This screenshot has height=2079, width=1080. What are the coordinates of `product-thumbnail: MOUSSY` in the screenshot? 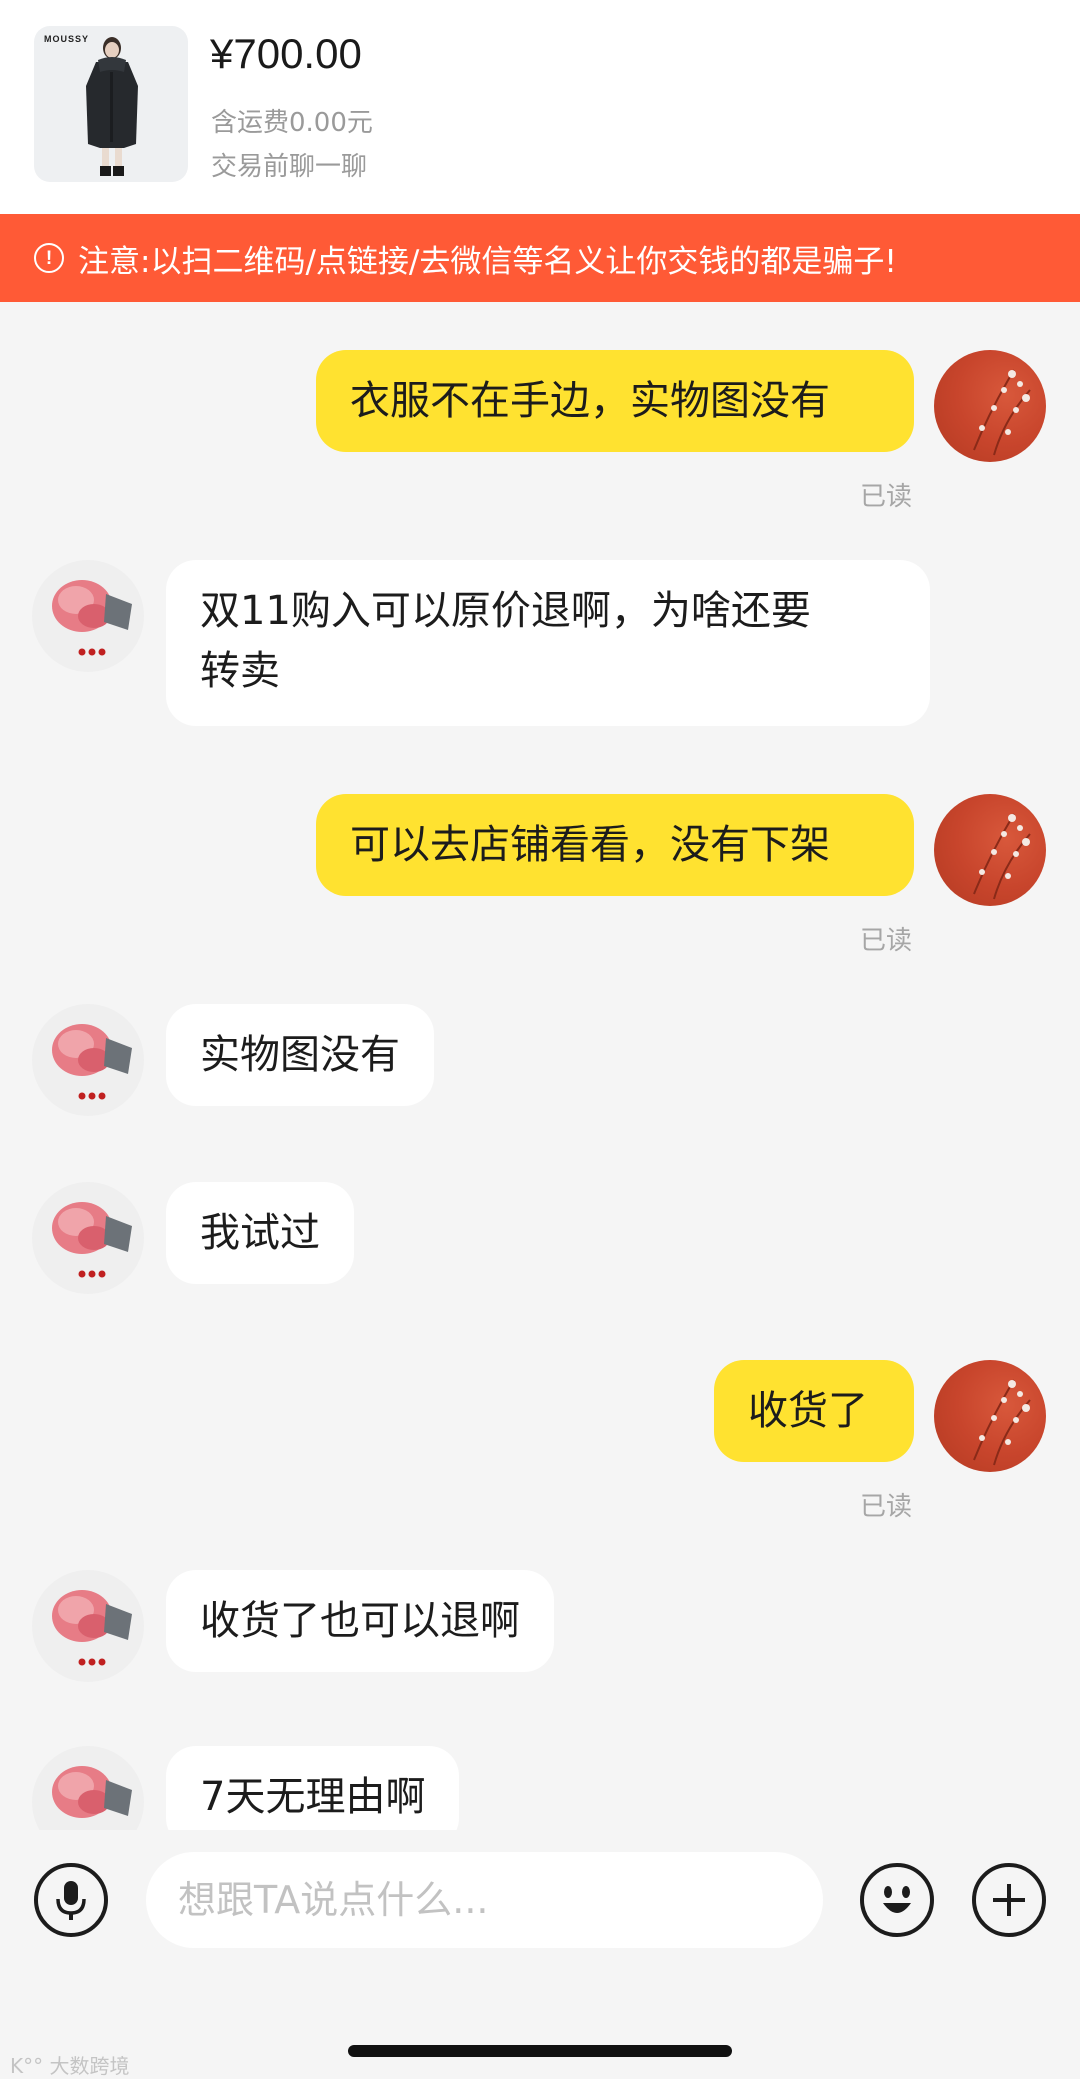 It's located at (111, 104).